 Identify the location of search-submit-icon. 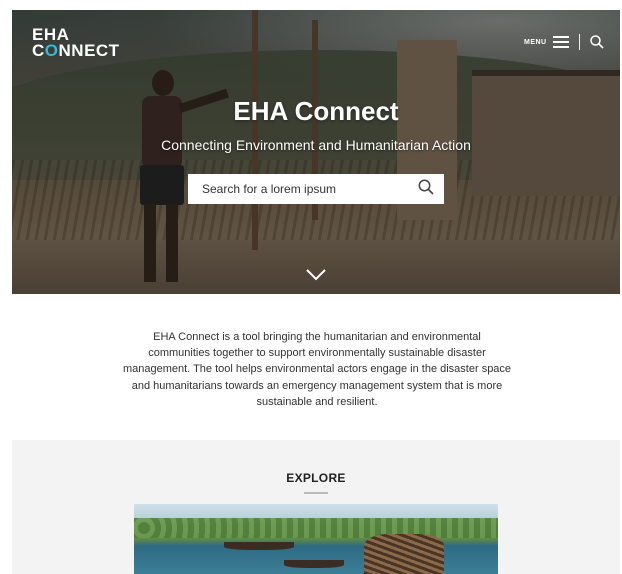
(426, 189).